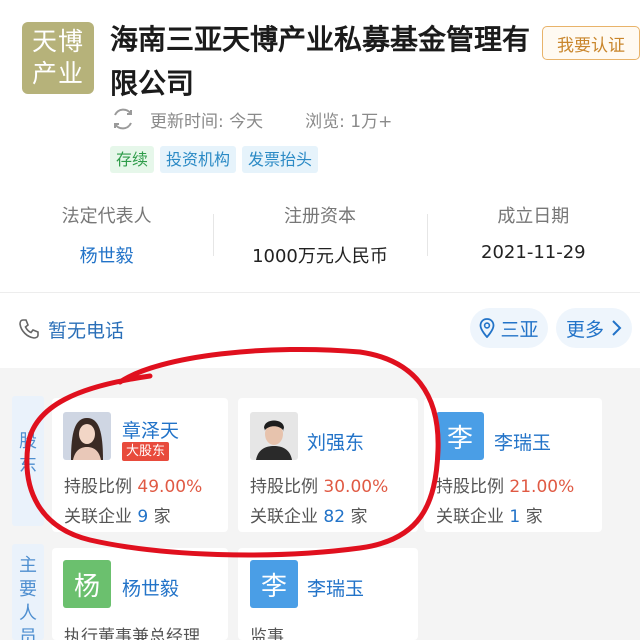 This screenshot has height=640, width=640. Describe the element at coordinates (106, 216) in the screenshot. I see `legal-rep-label: 法定代表人` at that location.